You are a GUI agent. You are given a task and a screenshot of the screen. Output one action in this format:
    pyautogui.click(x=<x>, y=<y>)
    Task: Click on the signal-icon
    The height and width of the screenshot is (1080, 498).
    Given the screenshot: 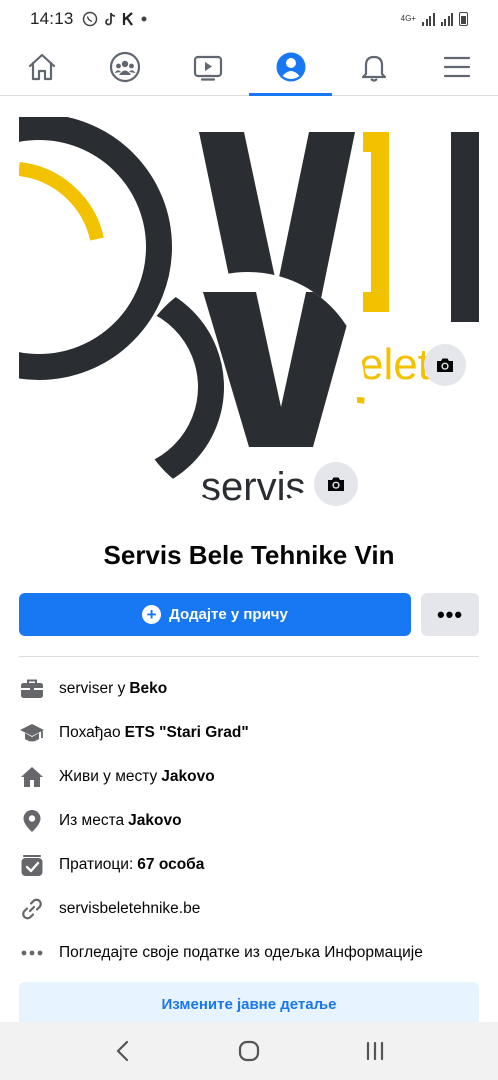 What is the action you would take?
    pyautogui.click(x=428, y=19)
    